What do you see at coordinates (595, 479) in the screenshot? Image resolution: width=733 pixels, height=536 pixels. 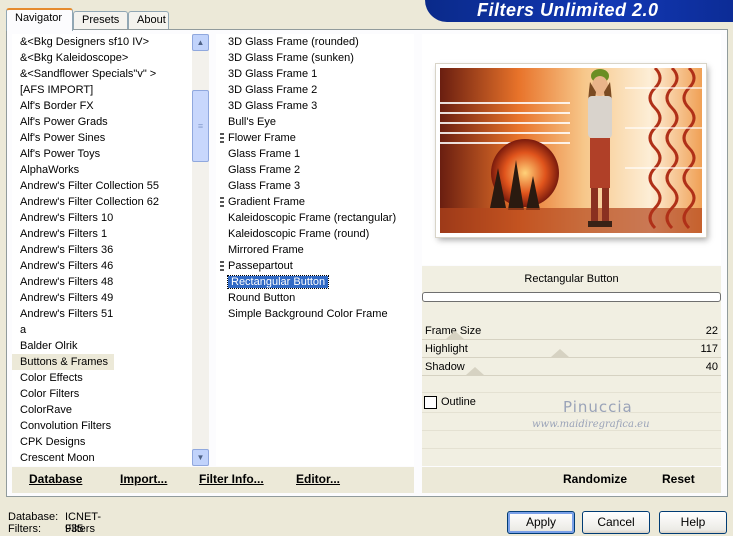 I see `randomize-button: Randomize` at bounding box center [595, 479].